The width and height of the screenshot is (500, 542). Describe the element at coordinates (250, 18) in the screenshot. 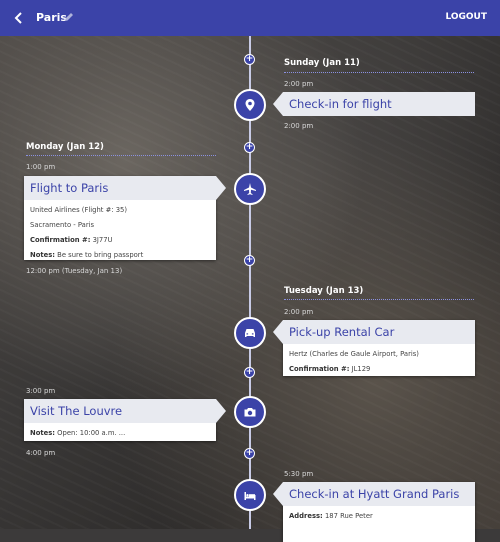

I see `top-bar: Paris LOGOUT` at that location.